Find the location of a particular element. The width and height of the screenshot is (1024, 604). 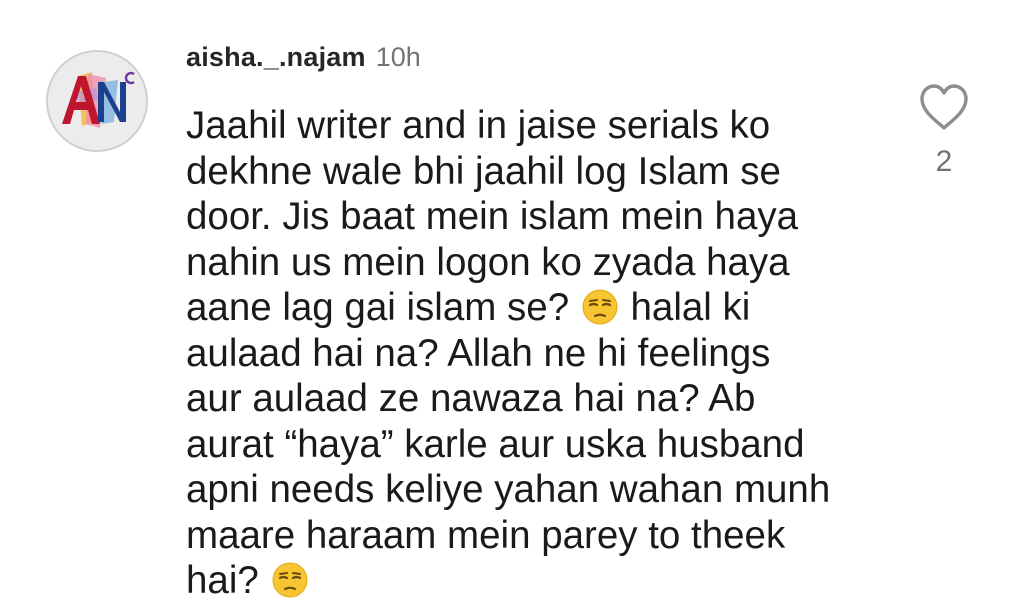

comment-text-segment: aulaad hai na? Allah ne hi feelings is located at coordinates (478, 353).